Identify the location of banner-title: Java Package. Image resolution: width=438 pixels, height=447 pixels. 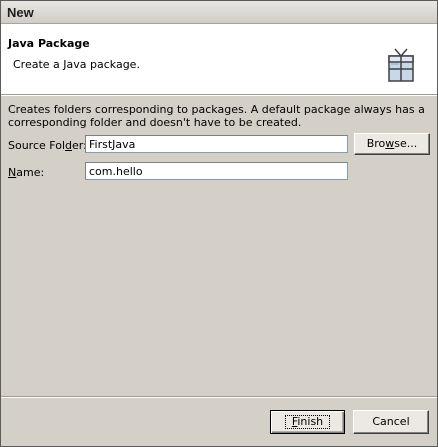
(49, 43).